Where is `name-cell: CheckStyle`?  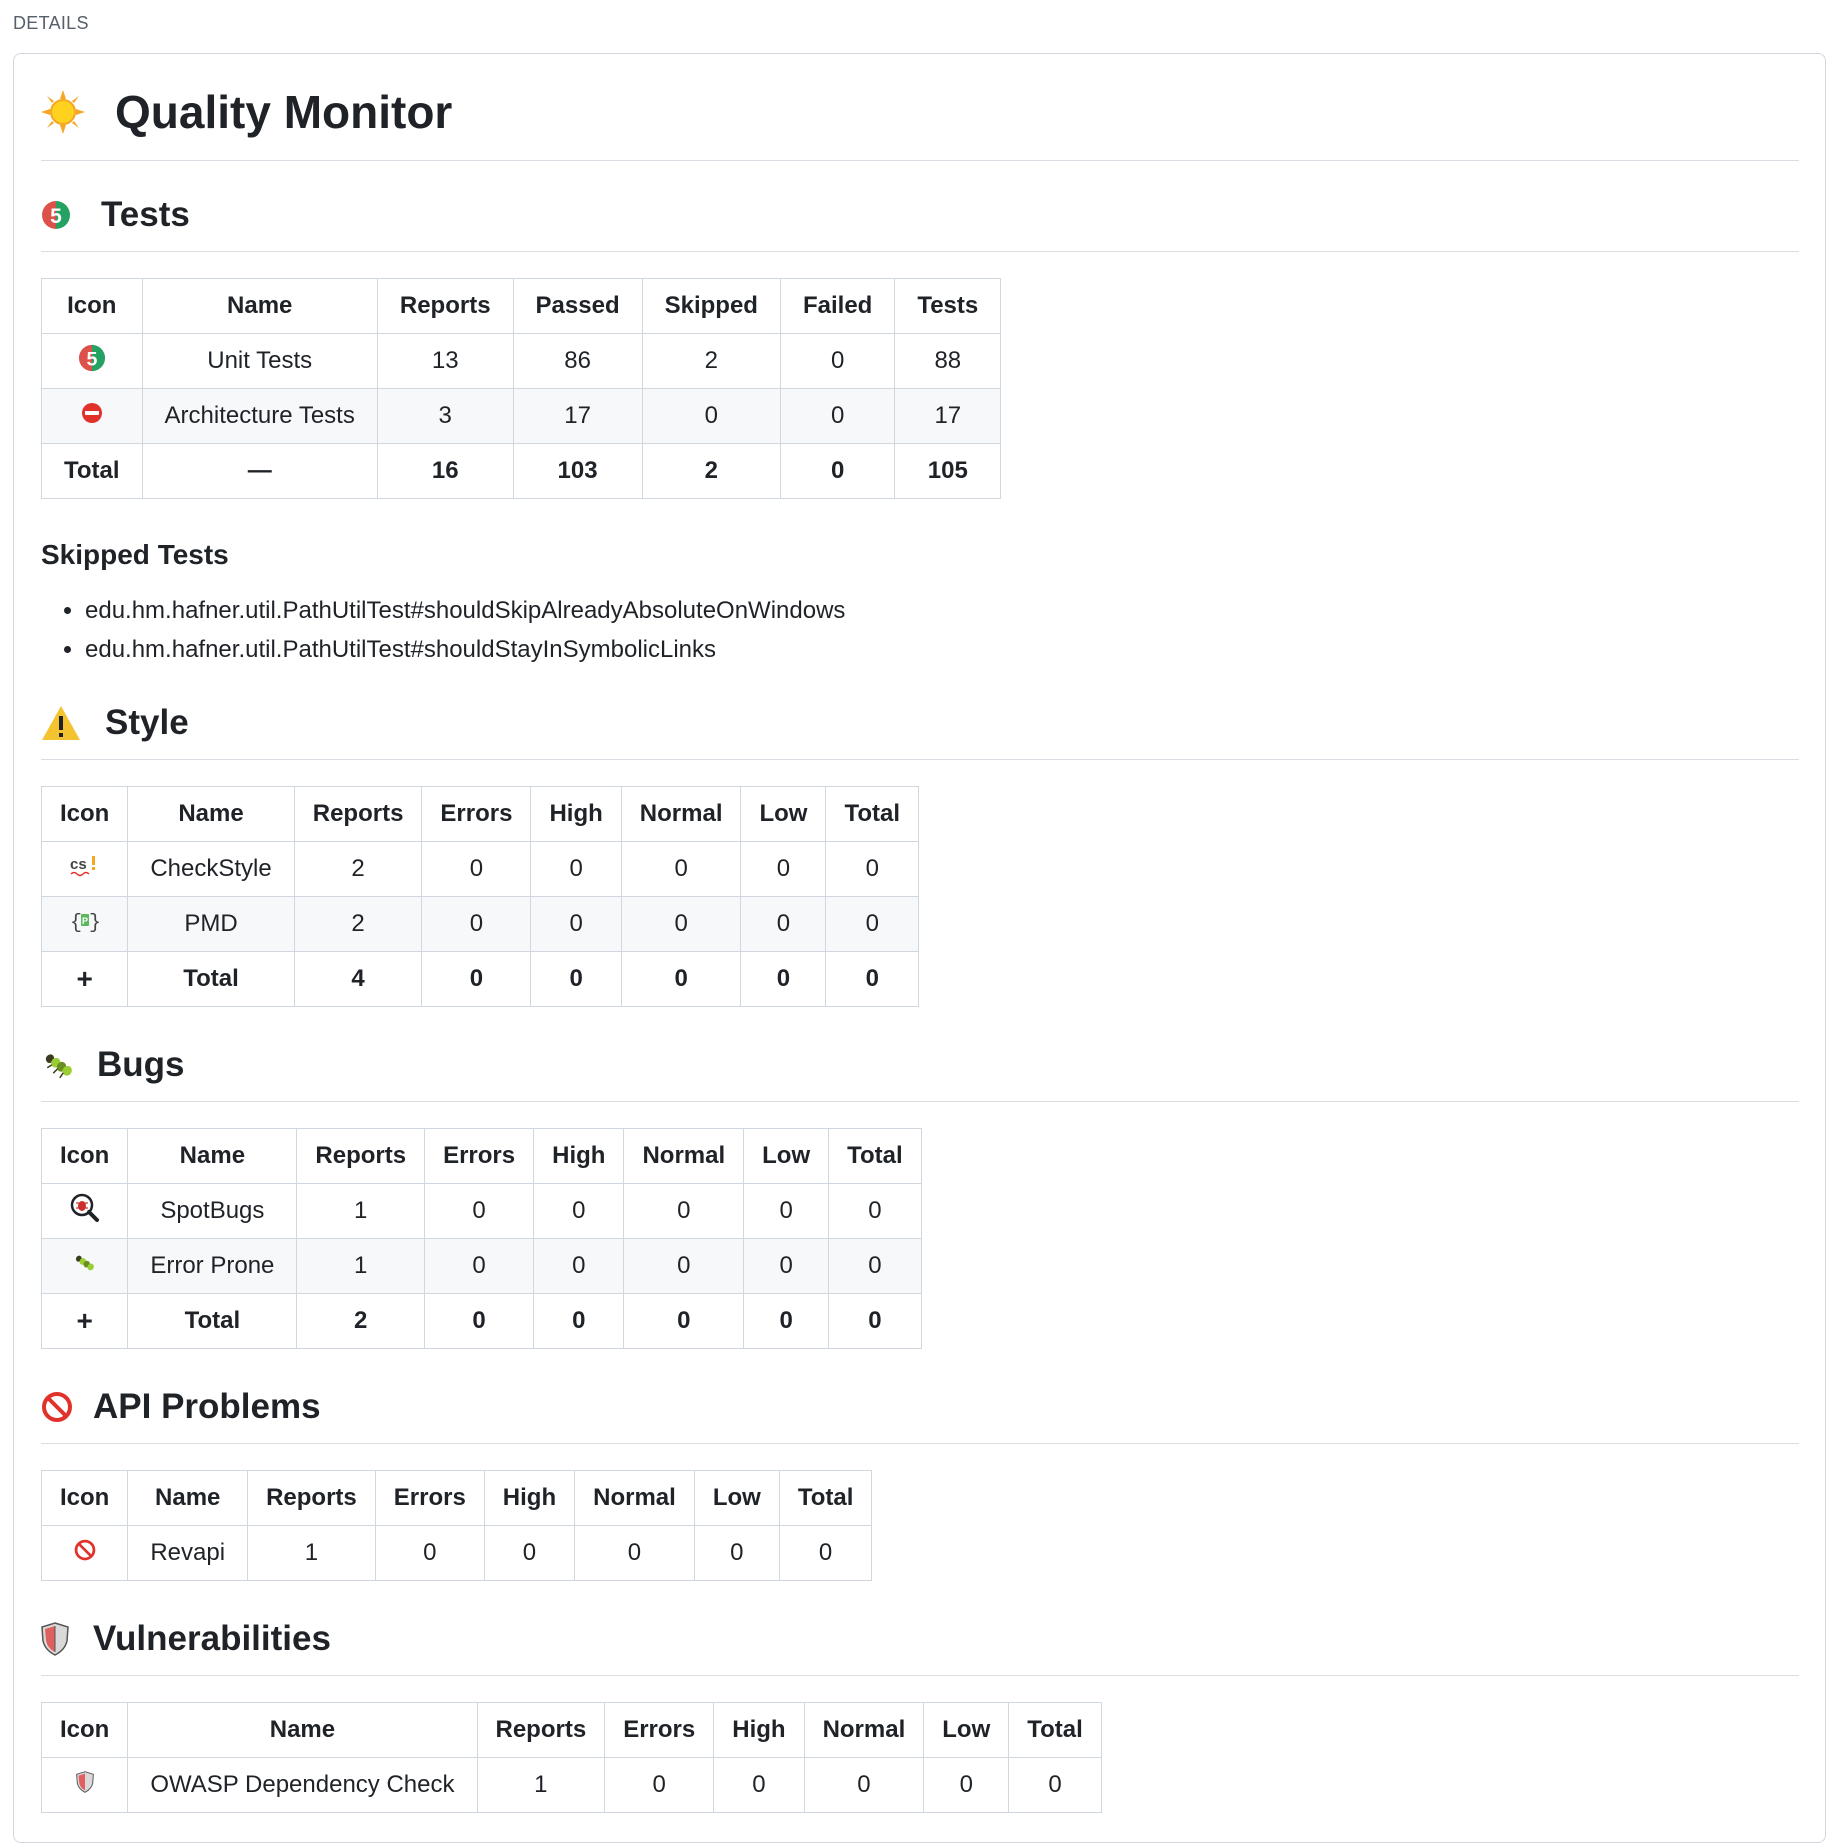 name-cell: CheckStyle is located at coordinates (211, 869).